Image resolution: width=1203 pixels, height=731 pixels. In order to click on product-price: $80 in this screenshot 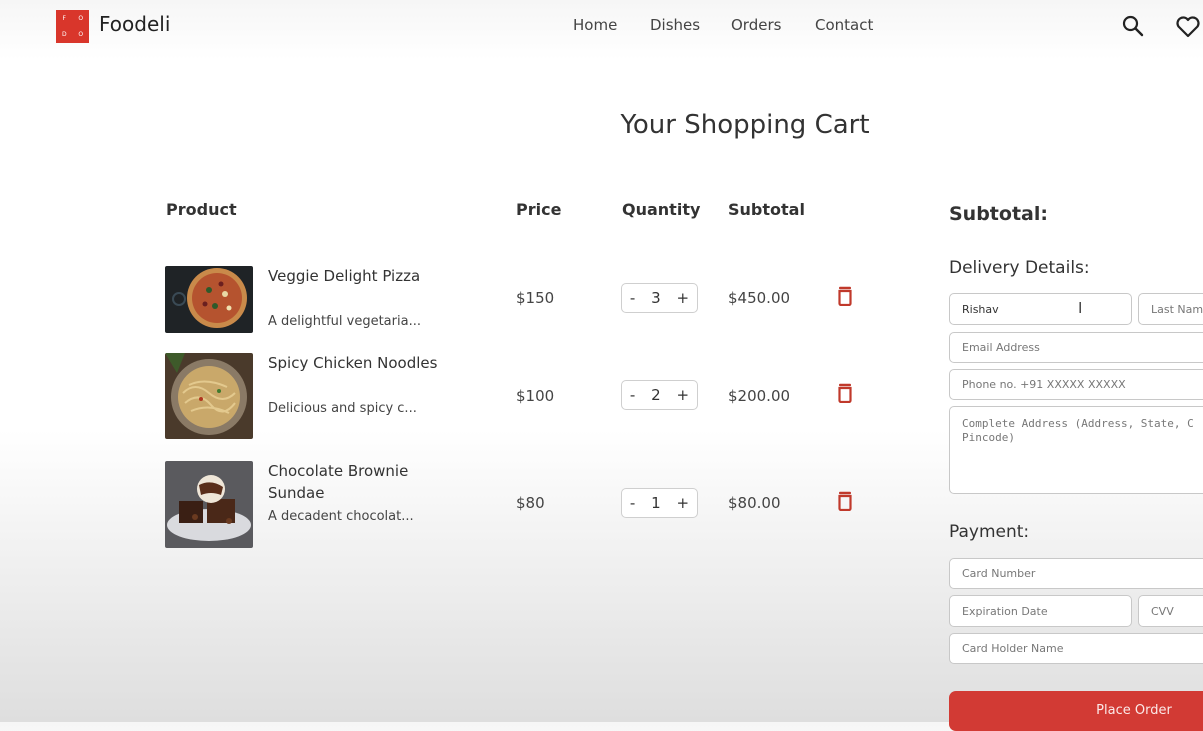, I will do `click(530, 503)`.